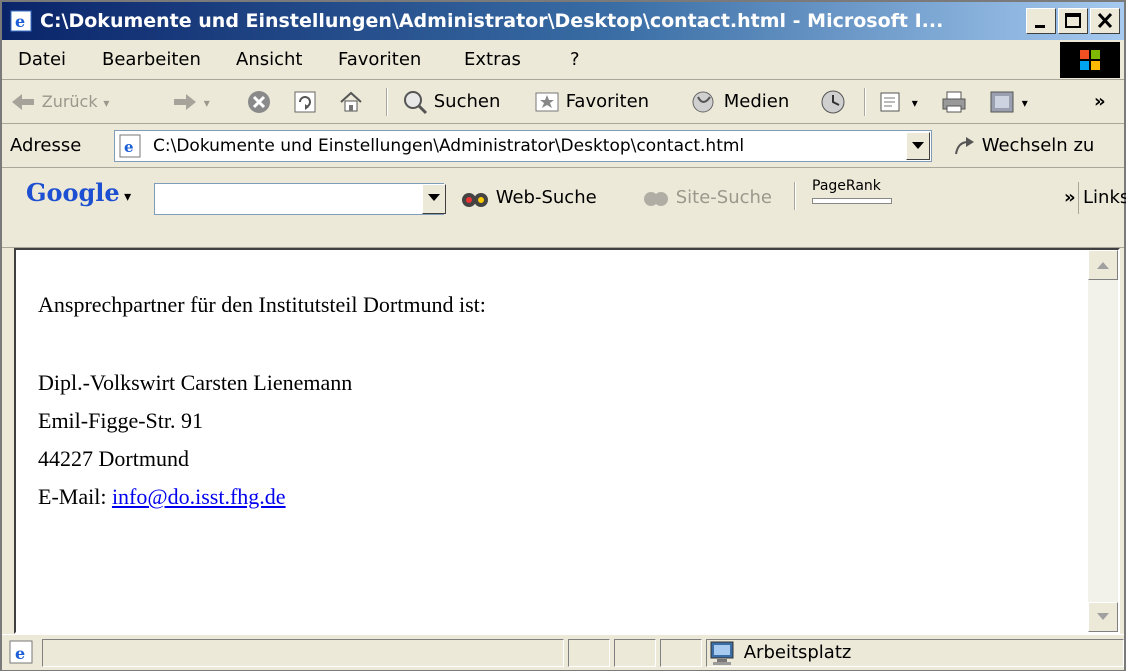  I want to click on address-label: Adresse, so click(46, 145).